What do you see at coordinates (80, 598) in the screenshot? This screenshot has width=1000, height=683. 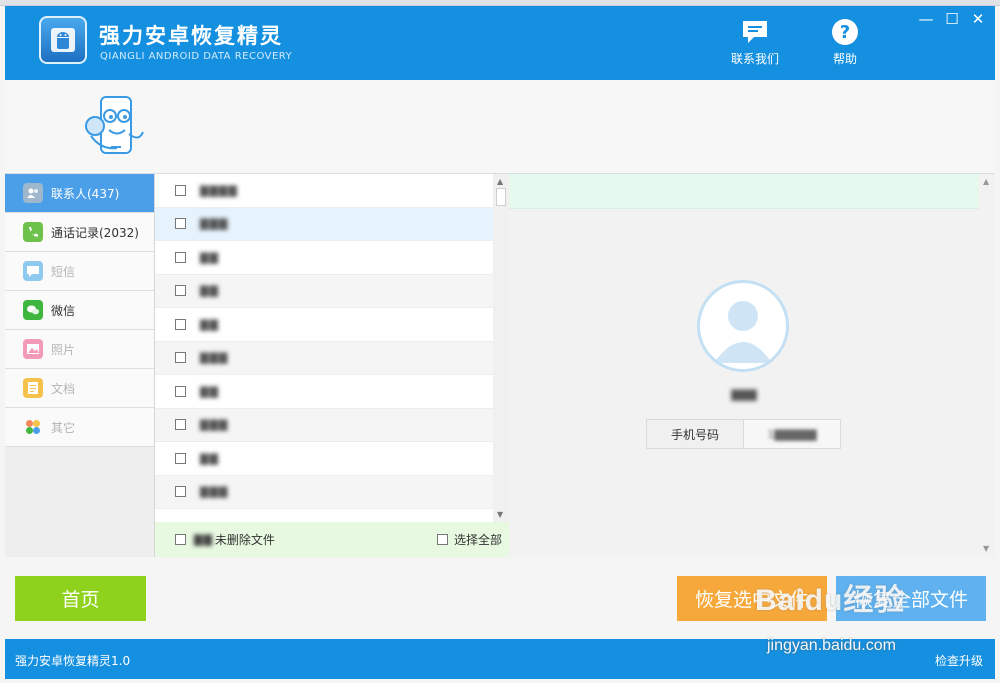 I see `home-button: 首页` at bounding box center [80, 598].